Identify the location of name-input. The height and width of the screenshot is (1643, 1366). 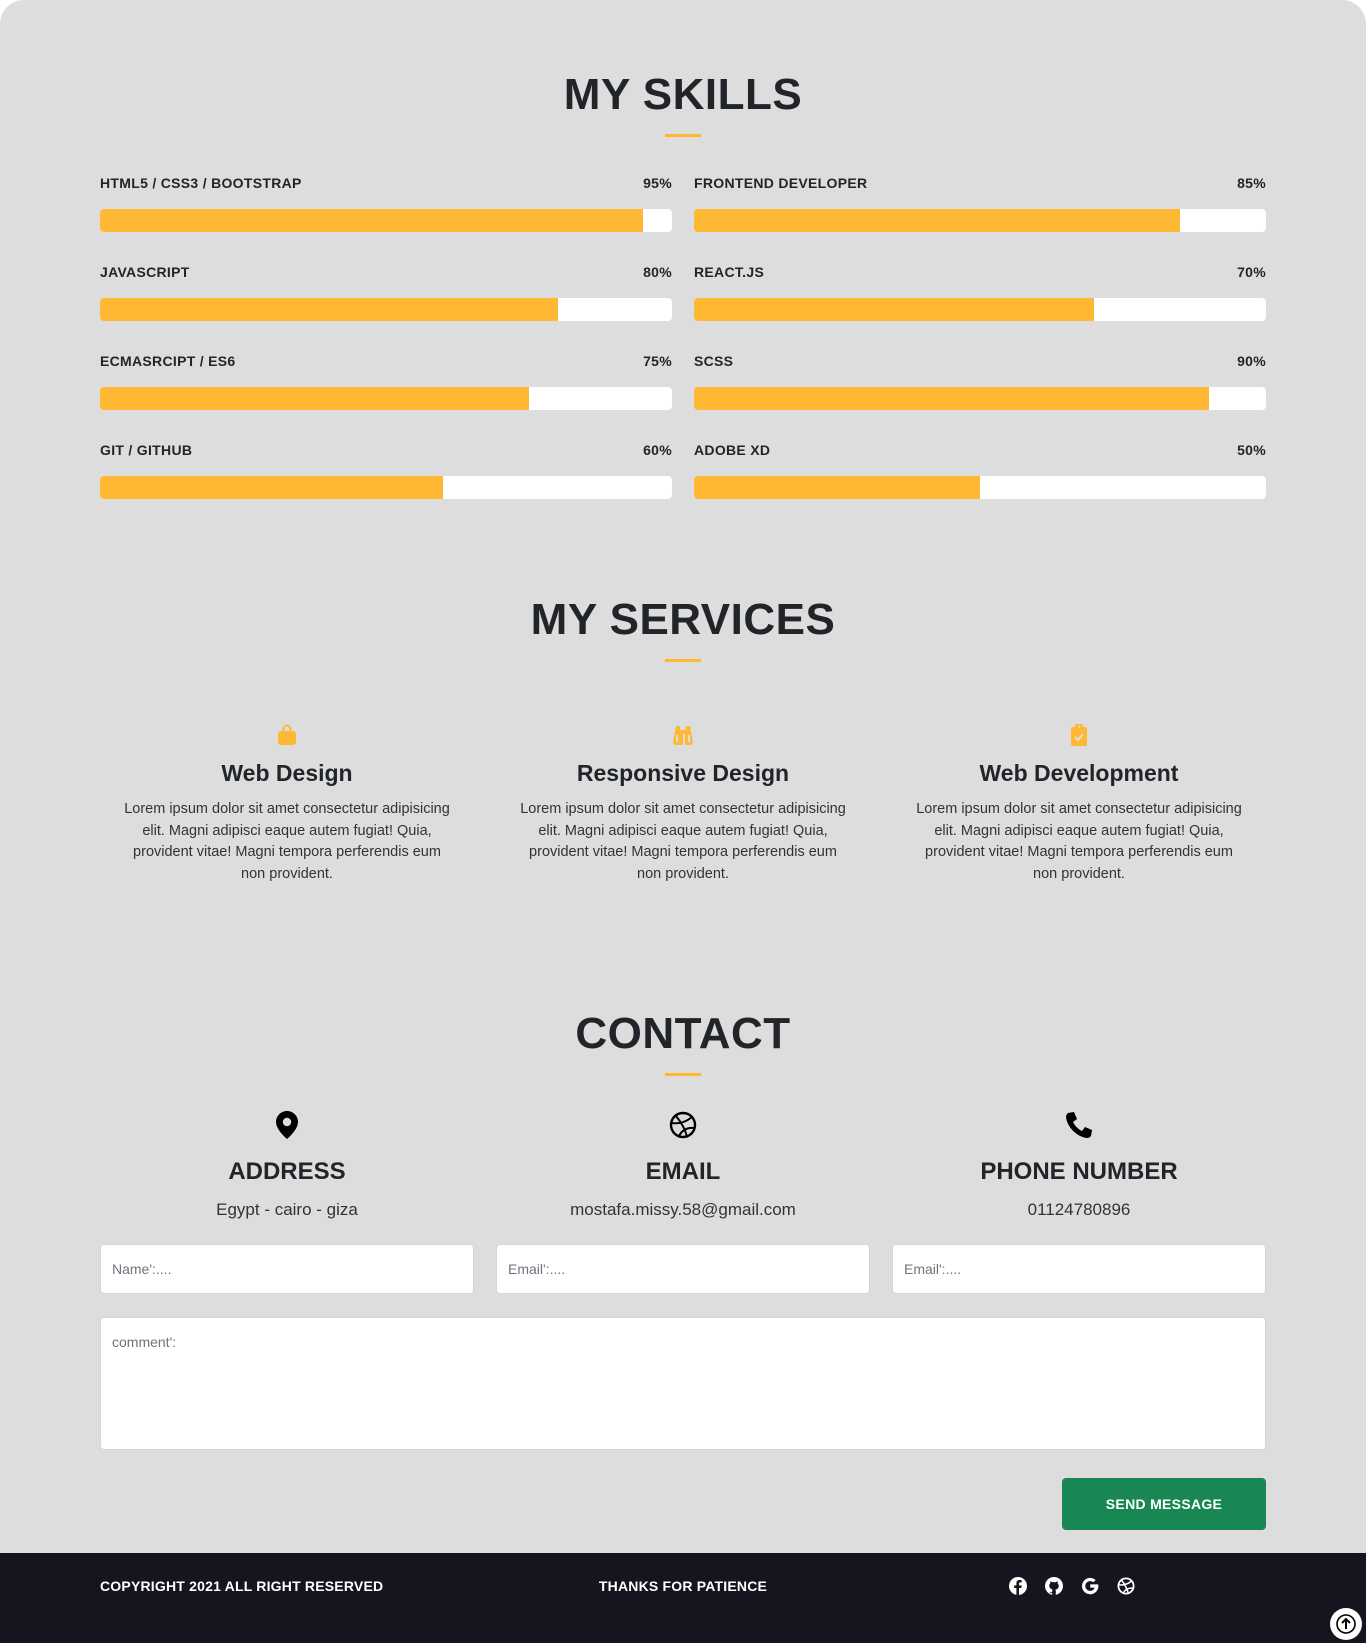
(287, 1269).